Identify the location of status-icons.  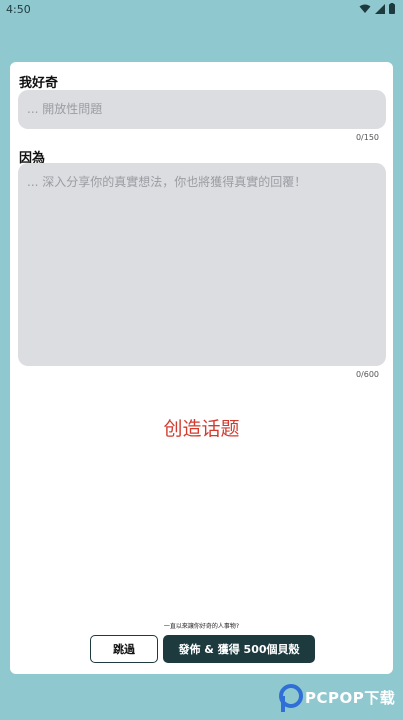
(377, 8).